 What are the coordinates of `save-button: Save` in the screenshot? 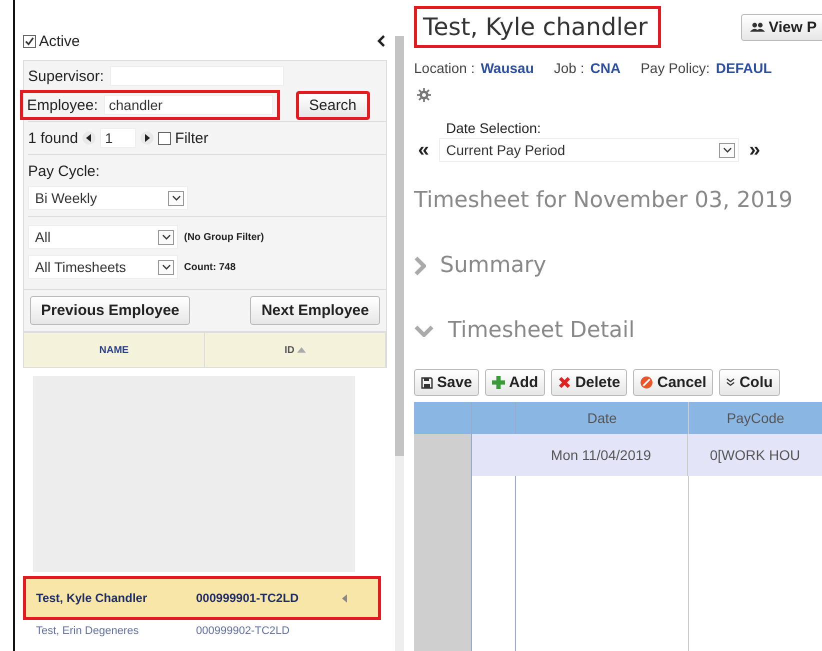 It's located at (447, 382).